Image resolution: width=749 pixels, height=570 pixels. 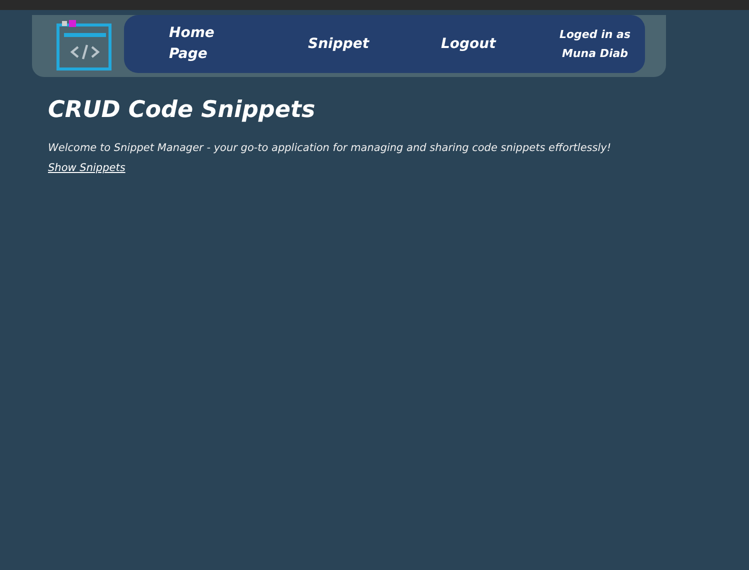 I want to click on code-window-logo-icon, so click(x=85, y=45).